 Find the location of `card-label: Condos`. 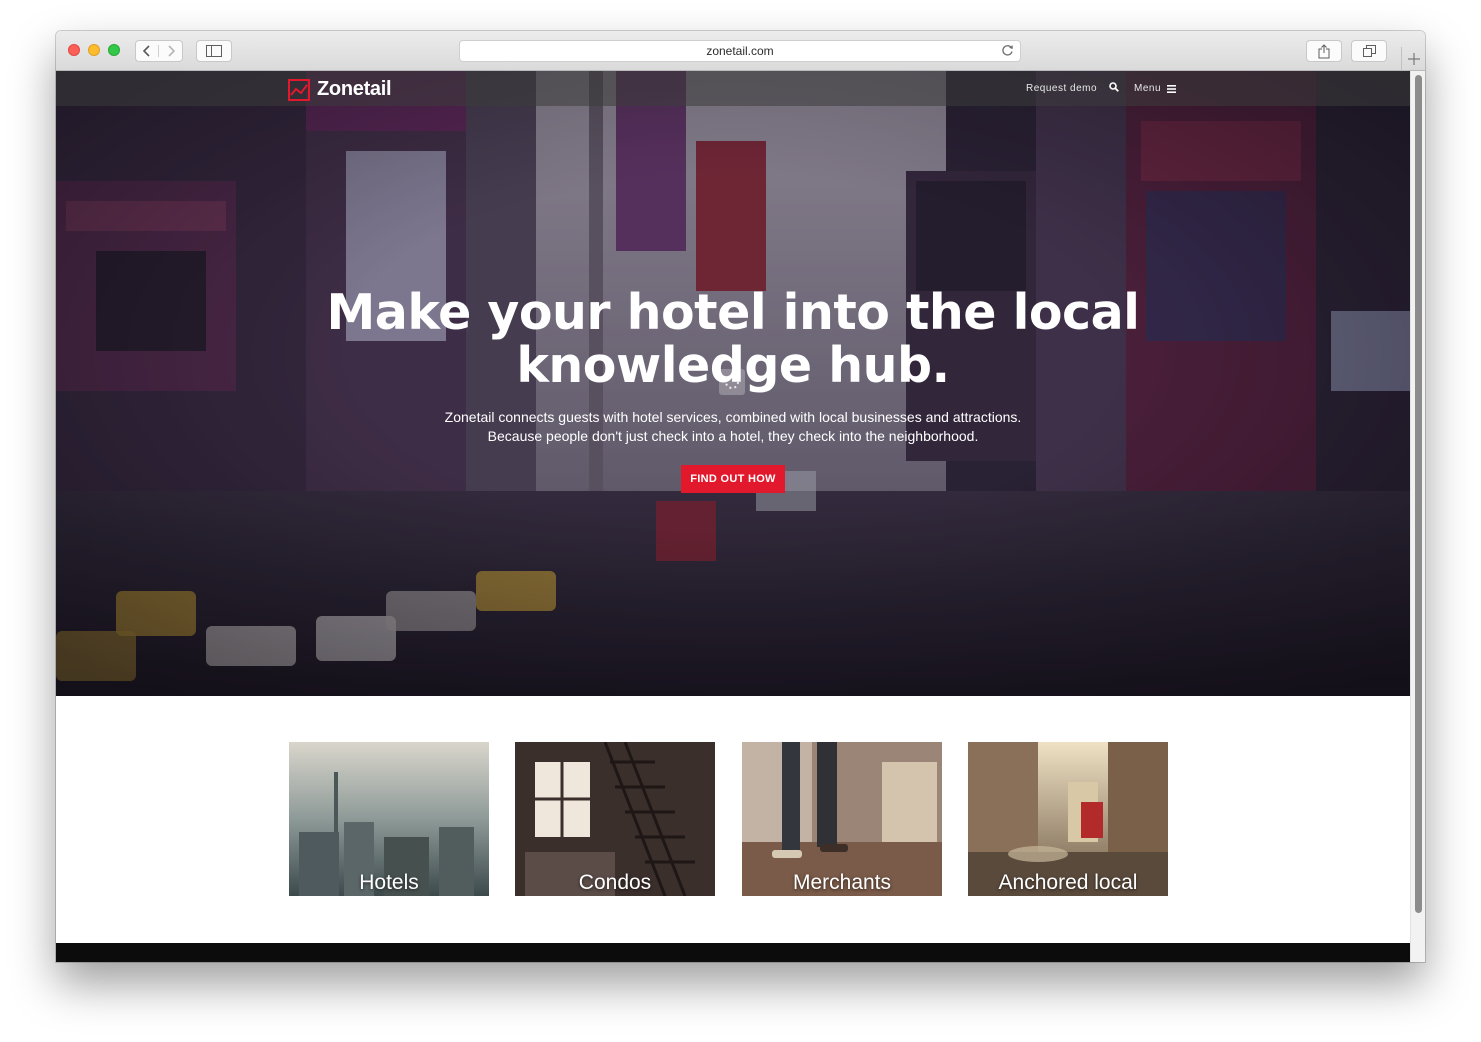

card-label: Condos is located at coordinates (615, 882).